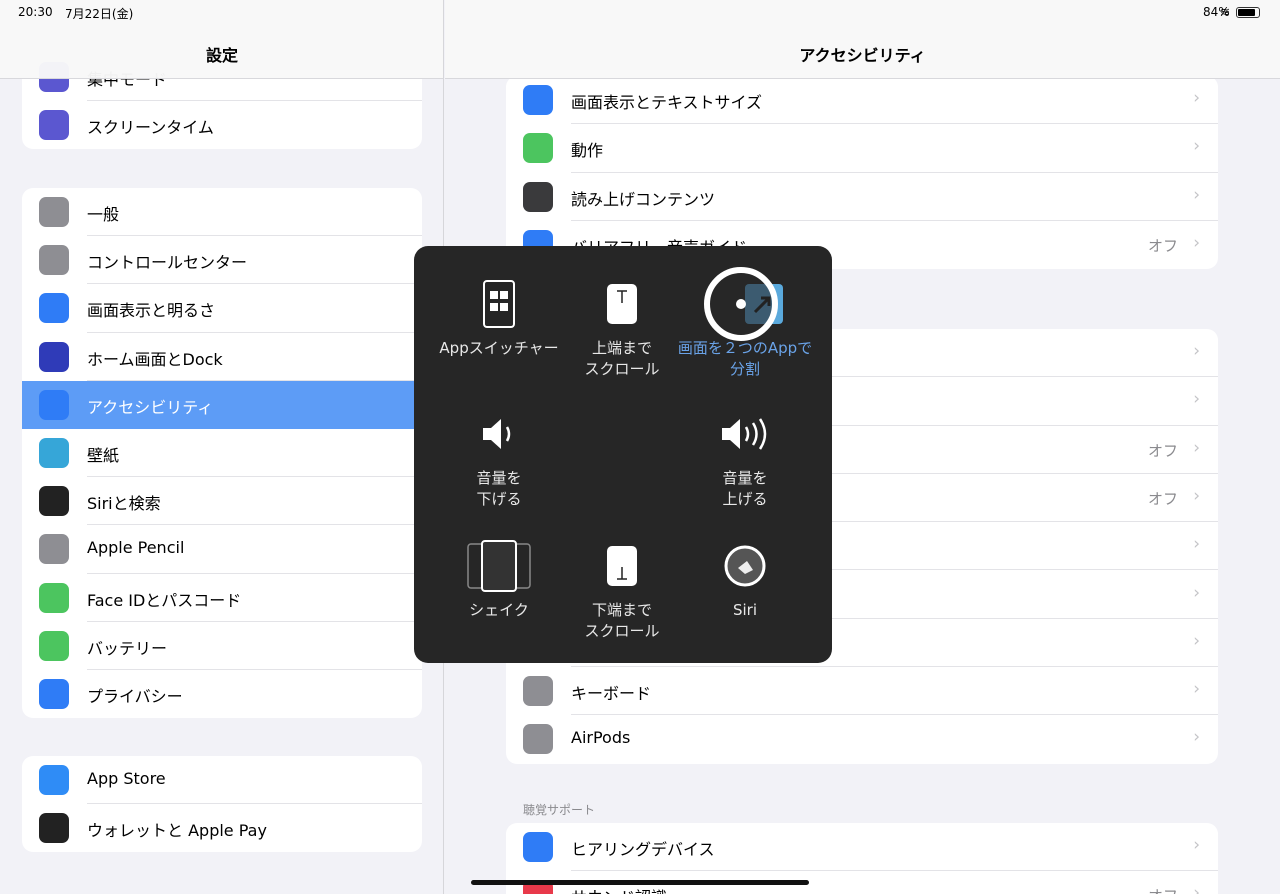  I want to click on settings-group: 画面表示とテキストサイズ›動作›読み上げコンテンツ›バリアフリー音声ガイドオフ›, so click(862, 173).